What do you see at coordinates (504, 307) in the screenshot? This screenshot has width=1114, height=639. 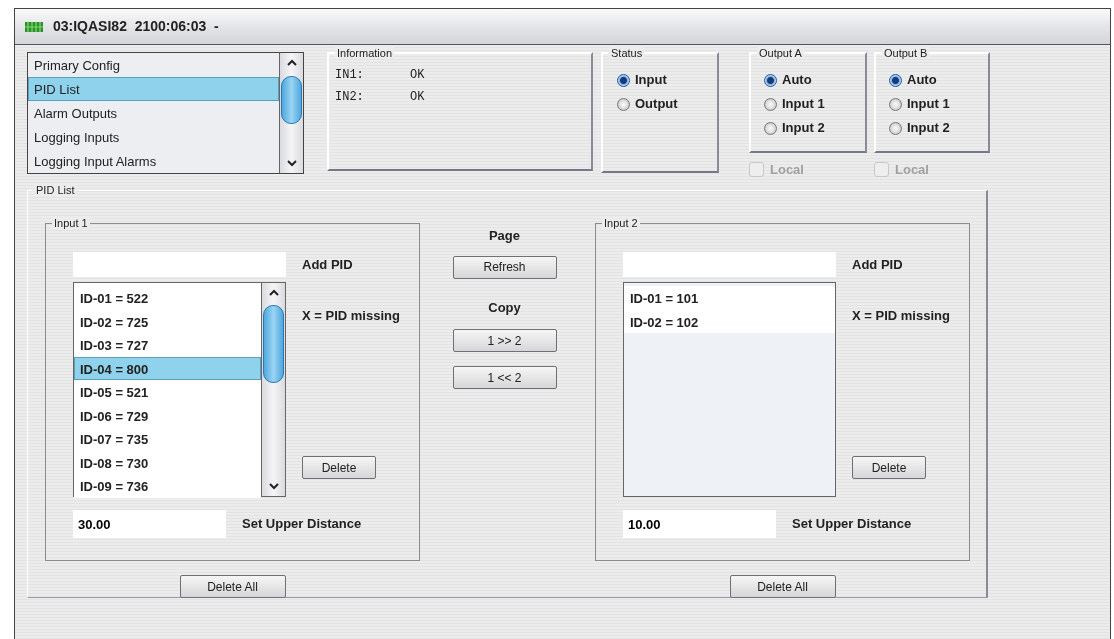 I see `section-label: Copy` at bounding box center [504, 307].